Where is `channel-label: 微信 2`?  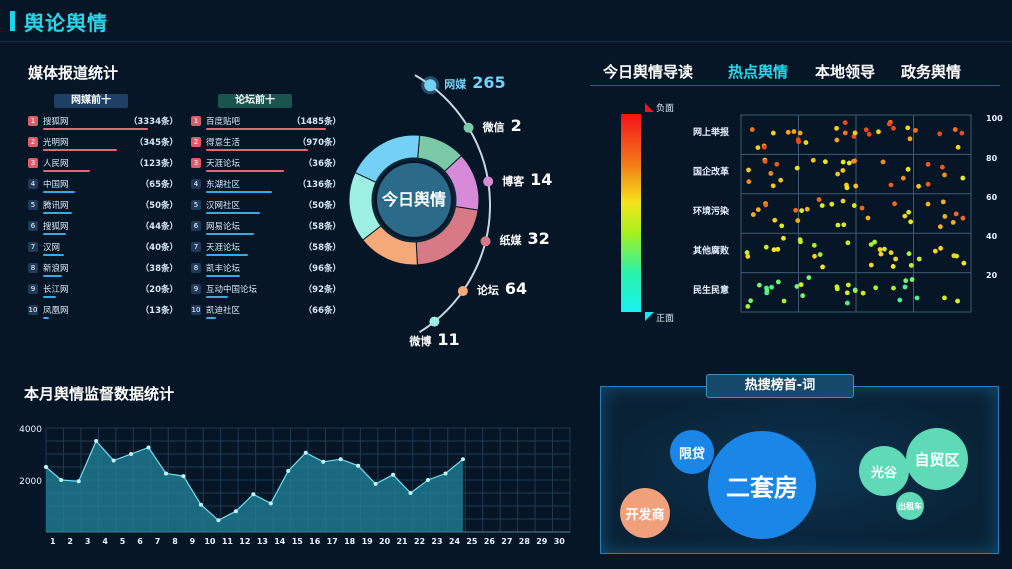 channel-label: 微信 2 is located at coordinates (502, 125).